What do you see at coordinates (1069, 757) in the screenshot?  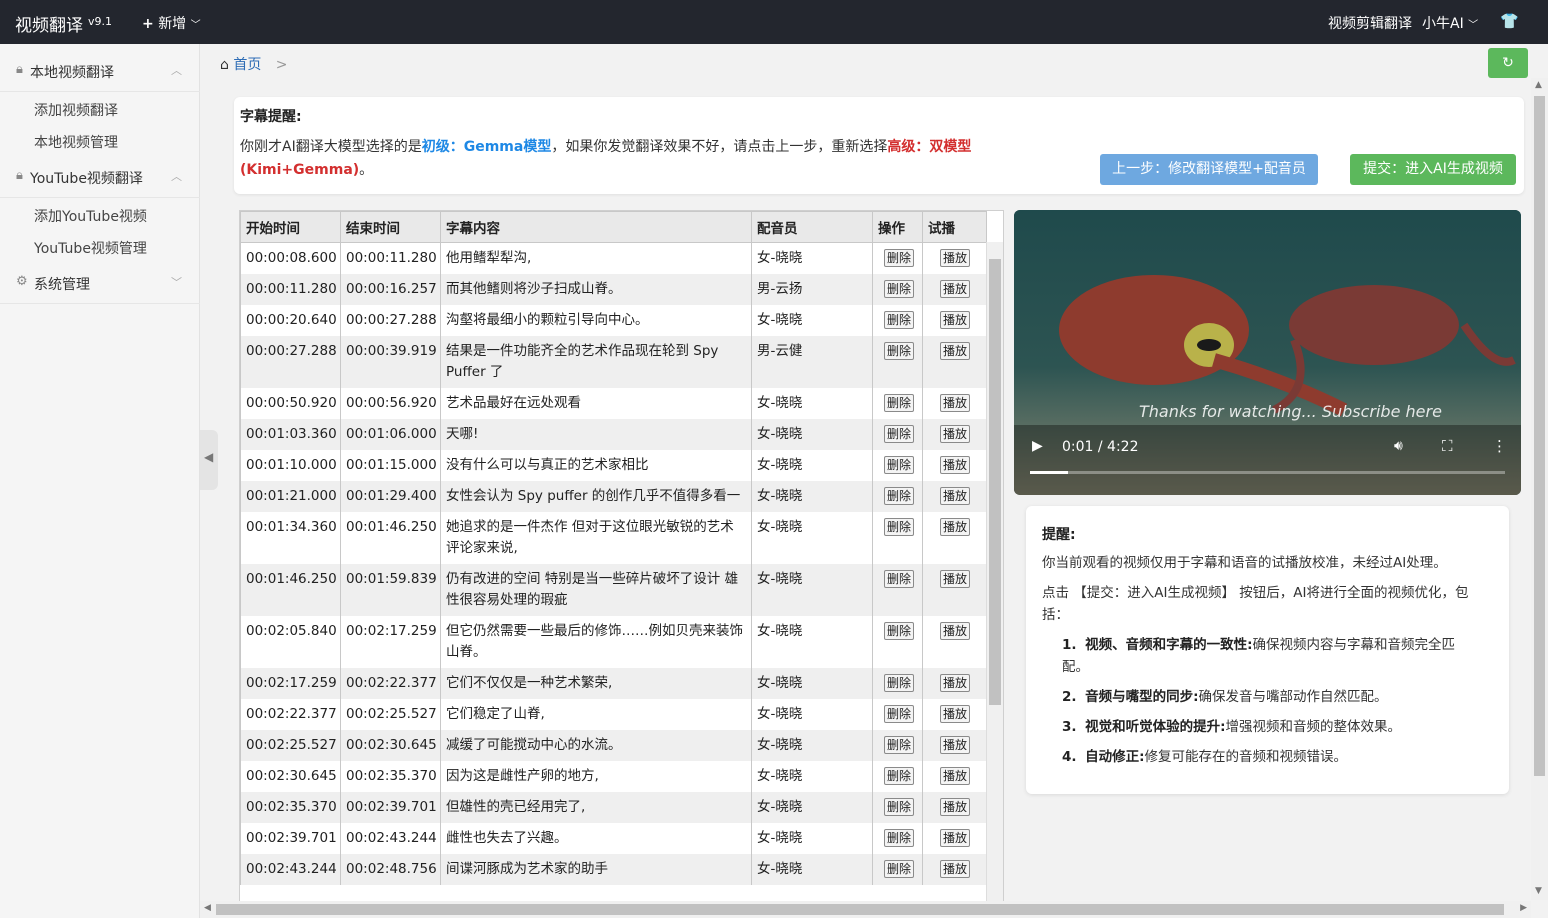 I see `list-number: 4.` at bounding box center [1069, 757].